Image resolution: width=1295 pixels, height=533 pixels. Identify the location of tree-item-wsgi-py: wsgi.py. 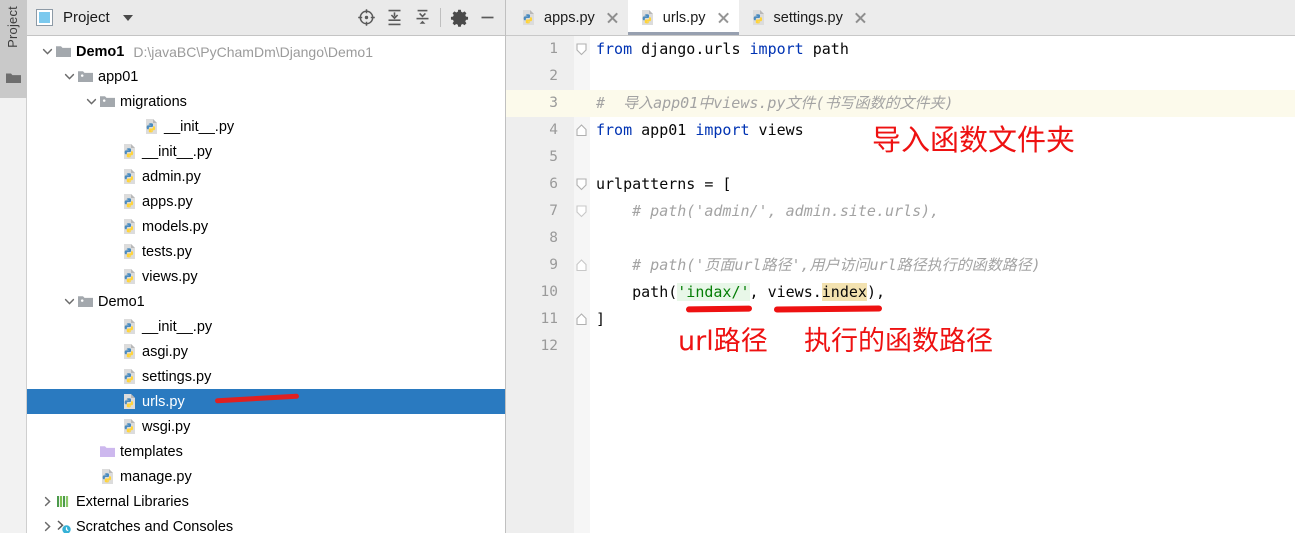
(266, 426).